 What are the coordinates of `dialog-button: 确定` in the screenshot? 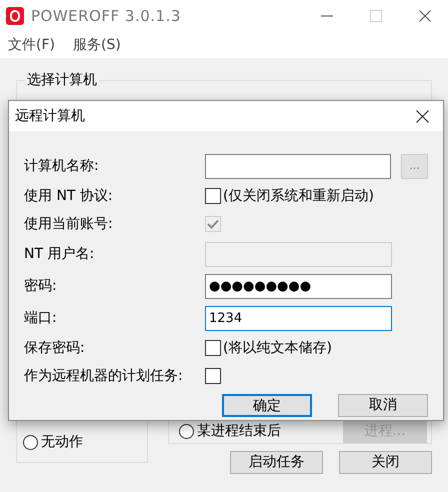 It's located at (267, 405).